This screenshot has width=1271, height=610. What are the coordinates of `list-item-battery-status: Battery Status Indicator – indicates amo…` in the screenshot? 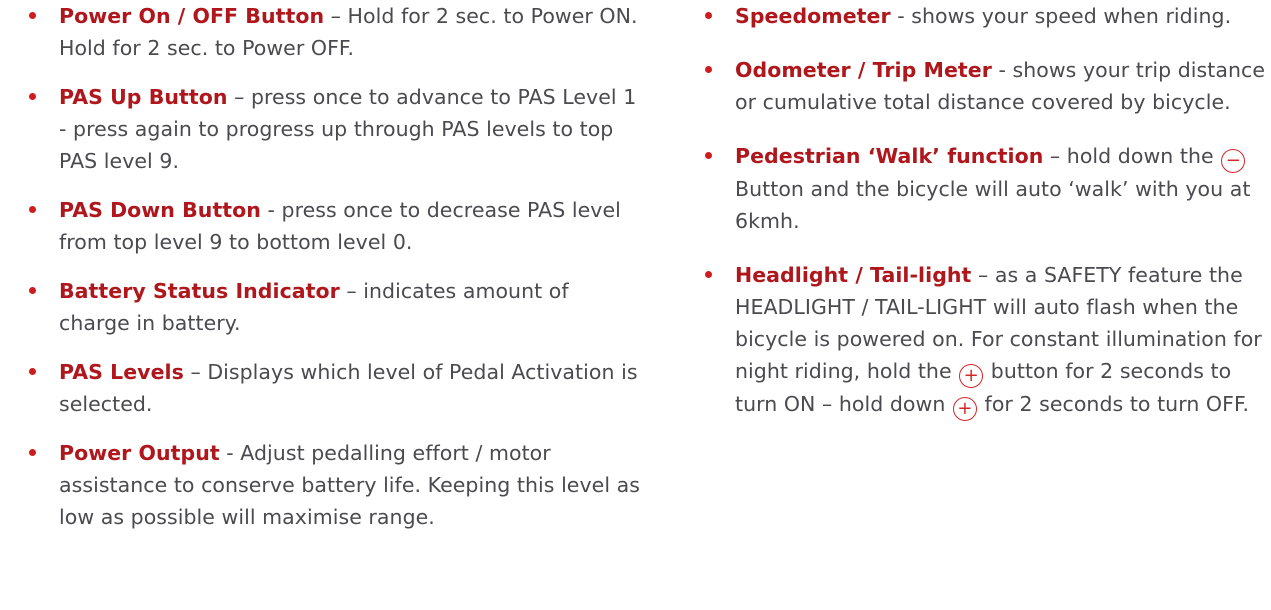 It's located at (320, 307).